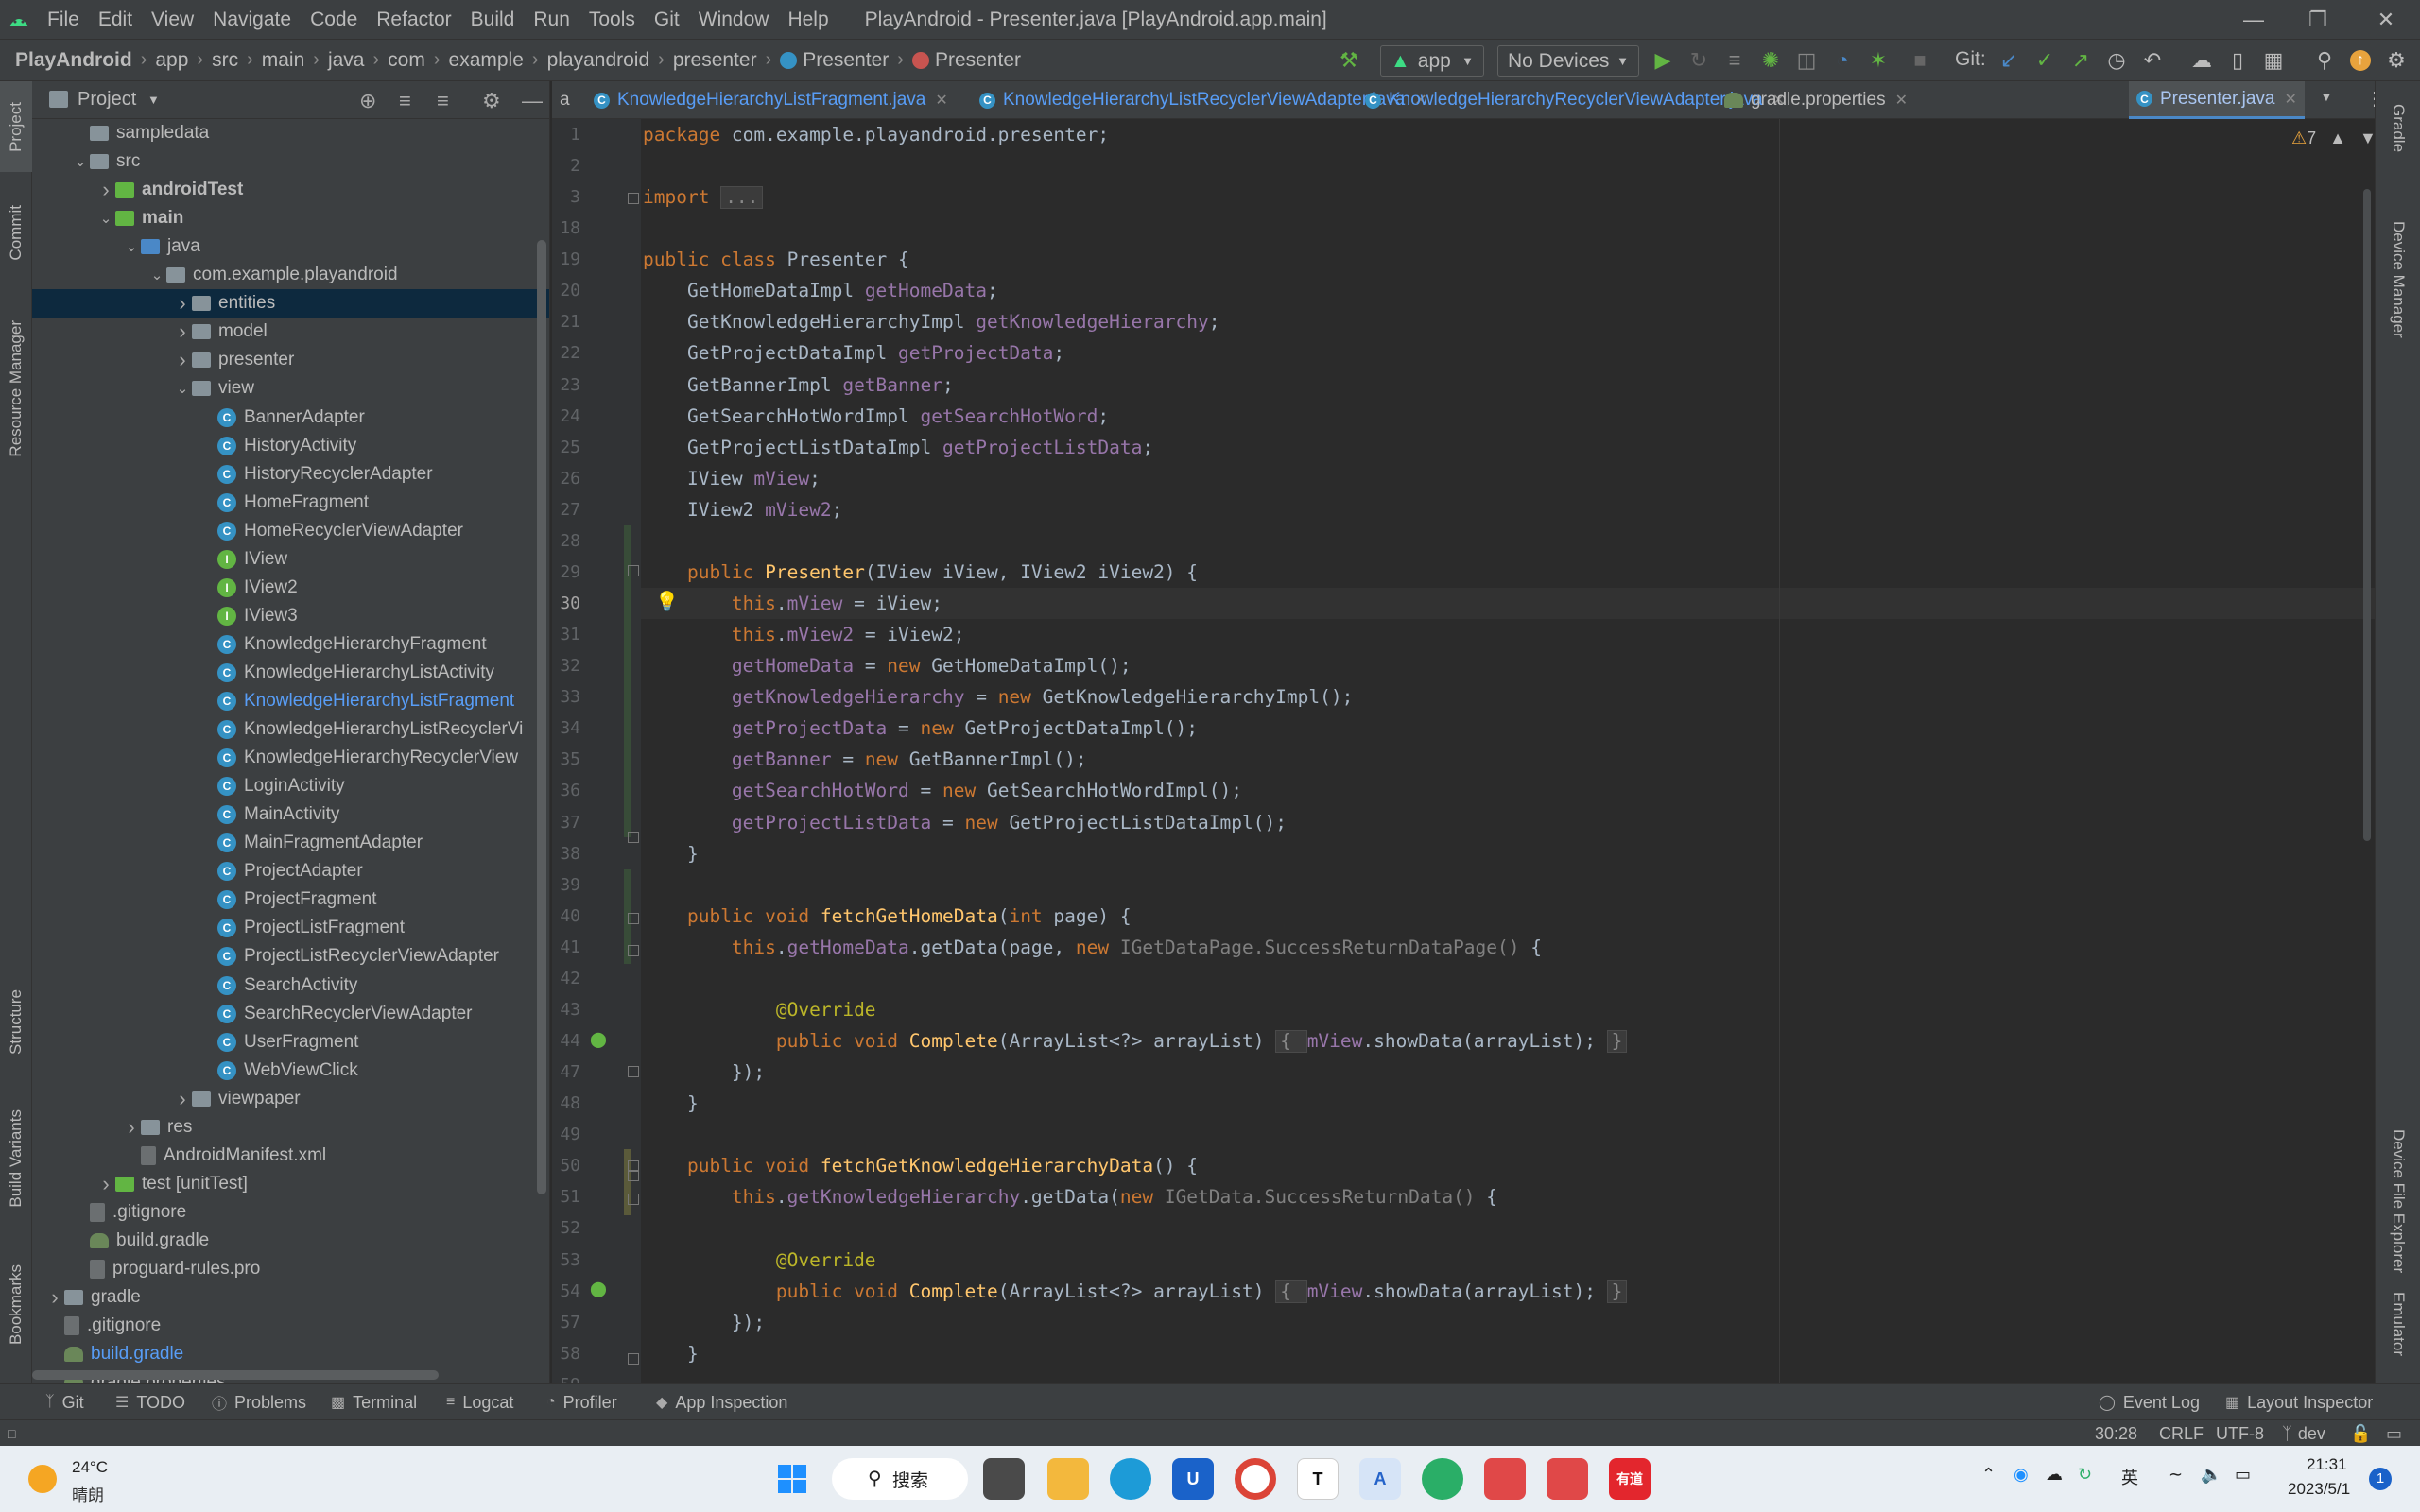  I want to click on tool-tab-commit: Commit, so click(16, 232).